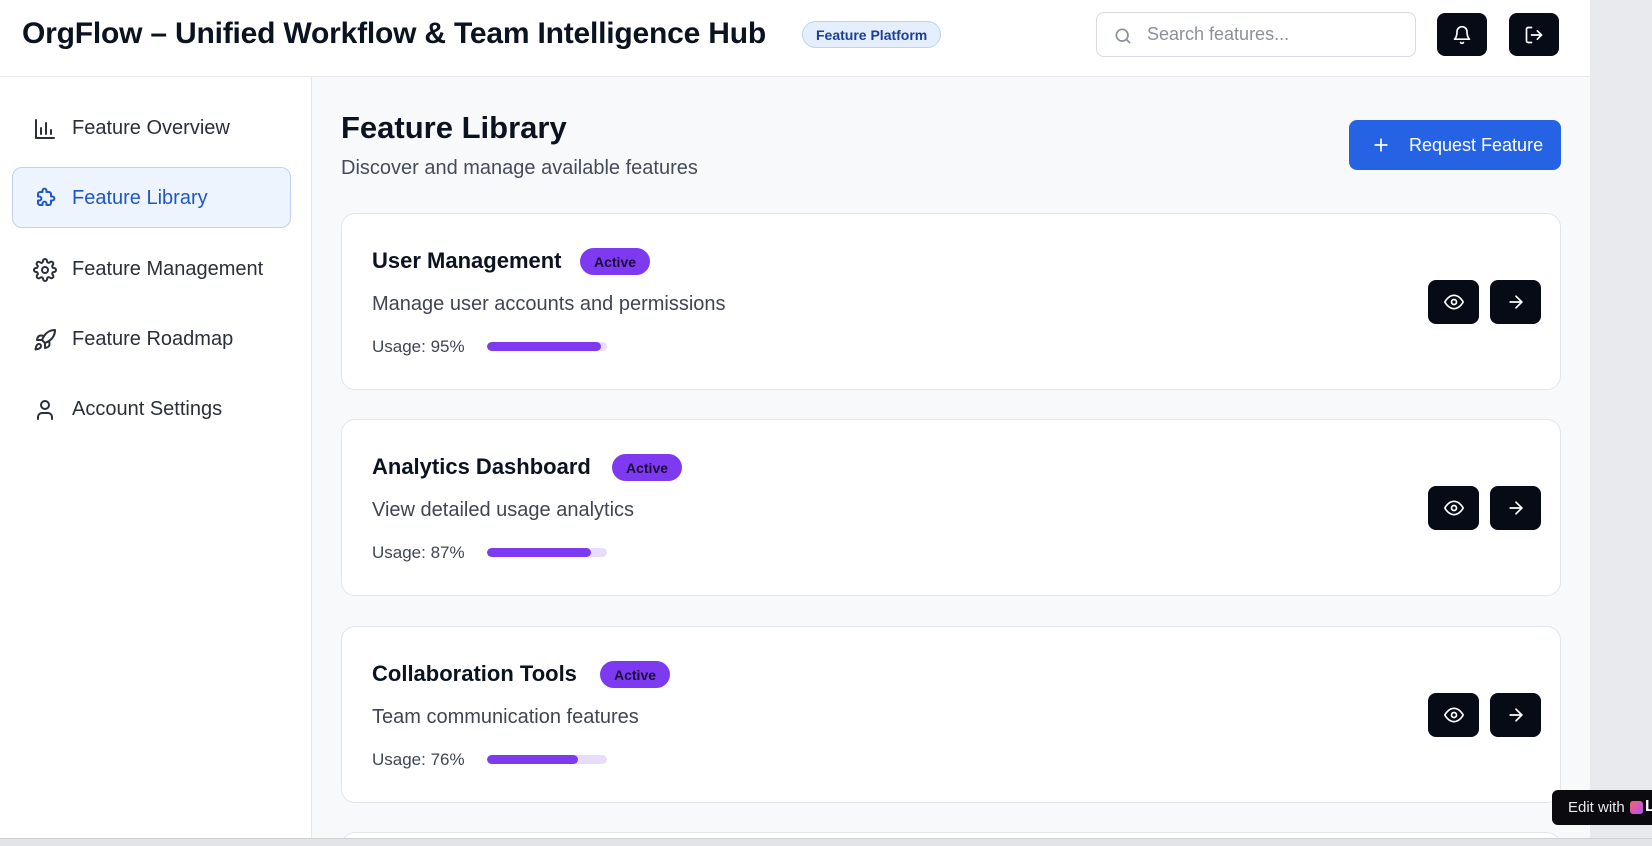 This screenshot has height=846, width=1652. What do you see at coordinates (45, 410) in the screenshot?
I see `user-icon` at bounding box center [45, 410].